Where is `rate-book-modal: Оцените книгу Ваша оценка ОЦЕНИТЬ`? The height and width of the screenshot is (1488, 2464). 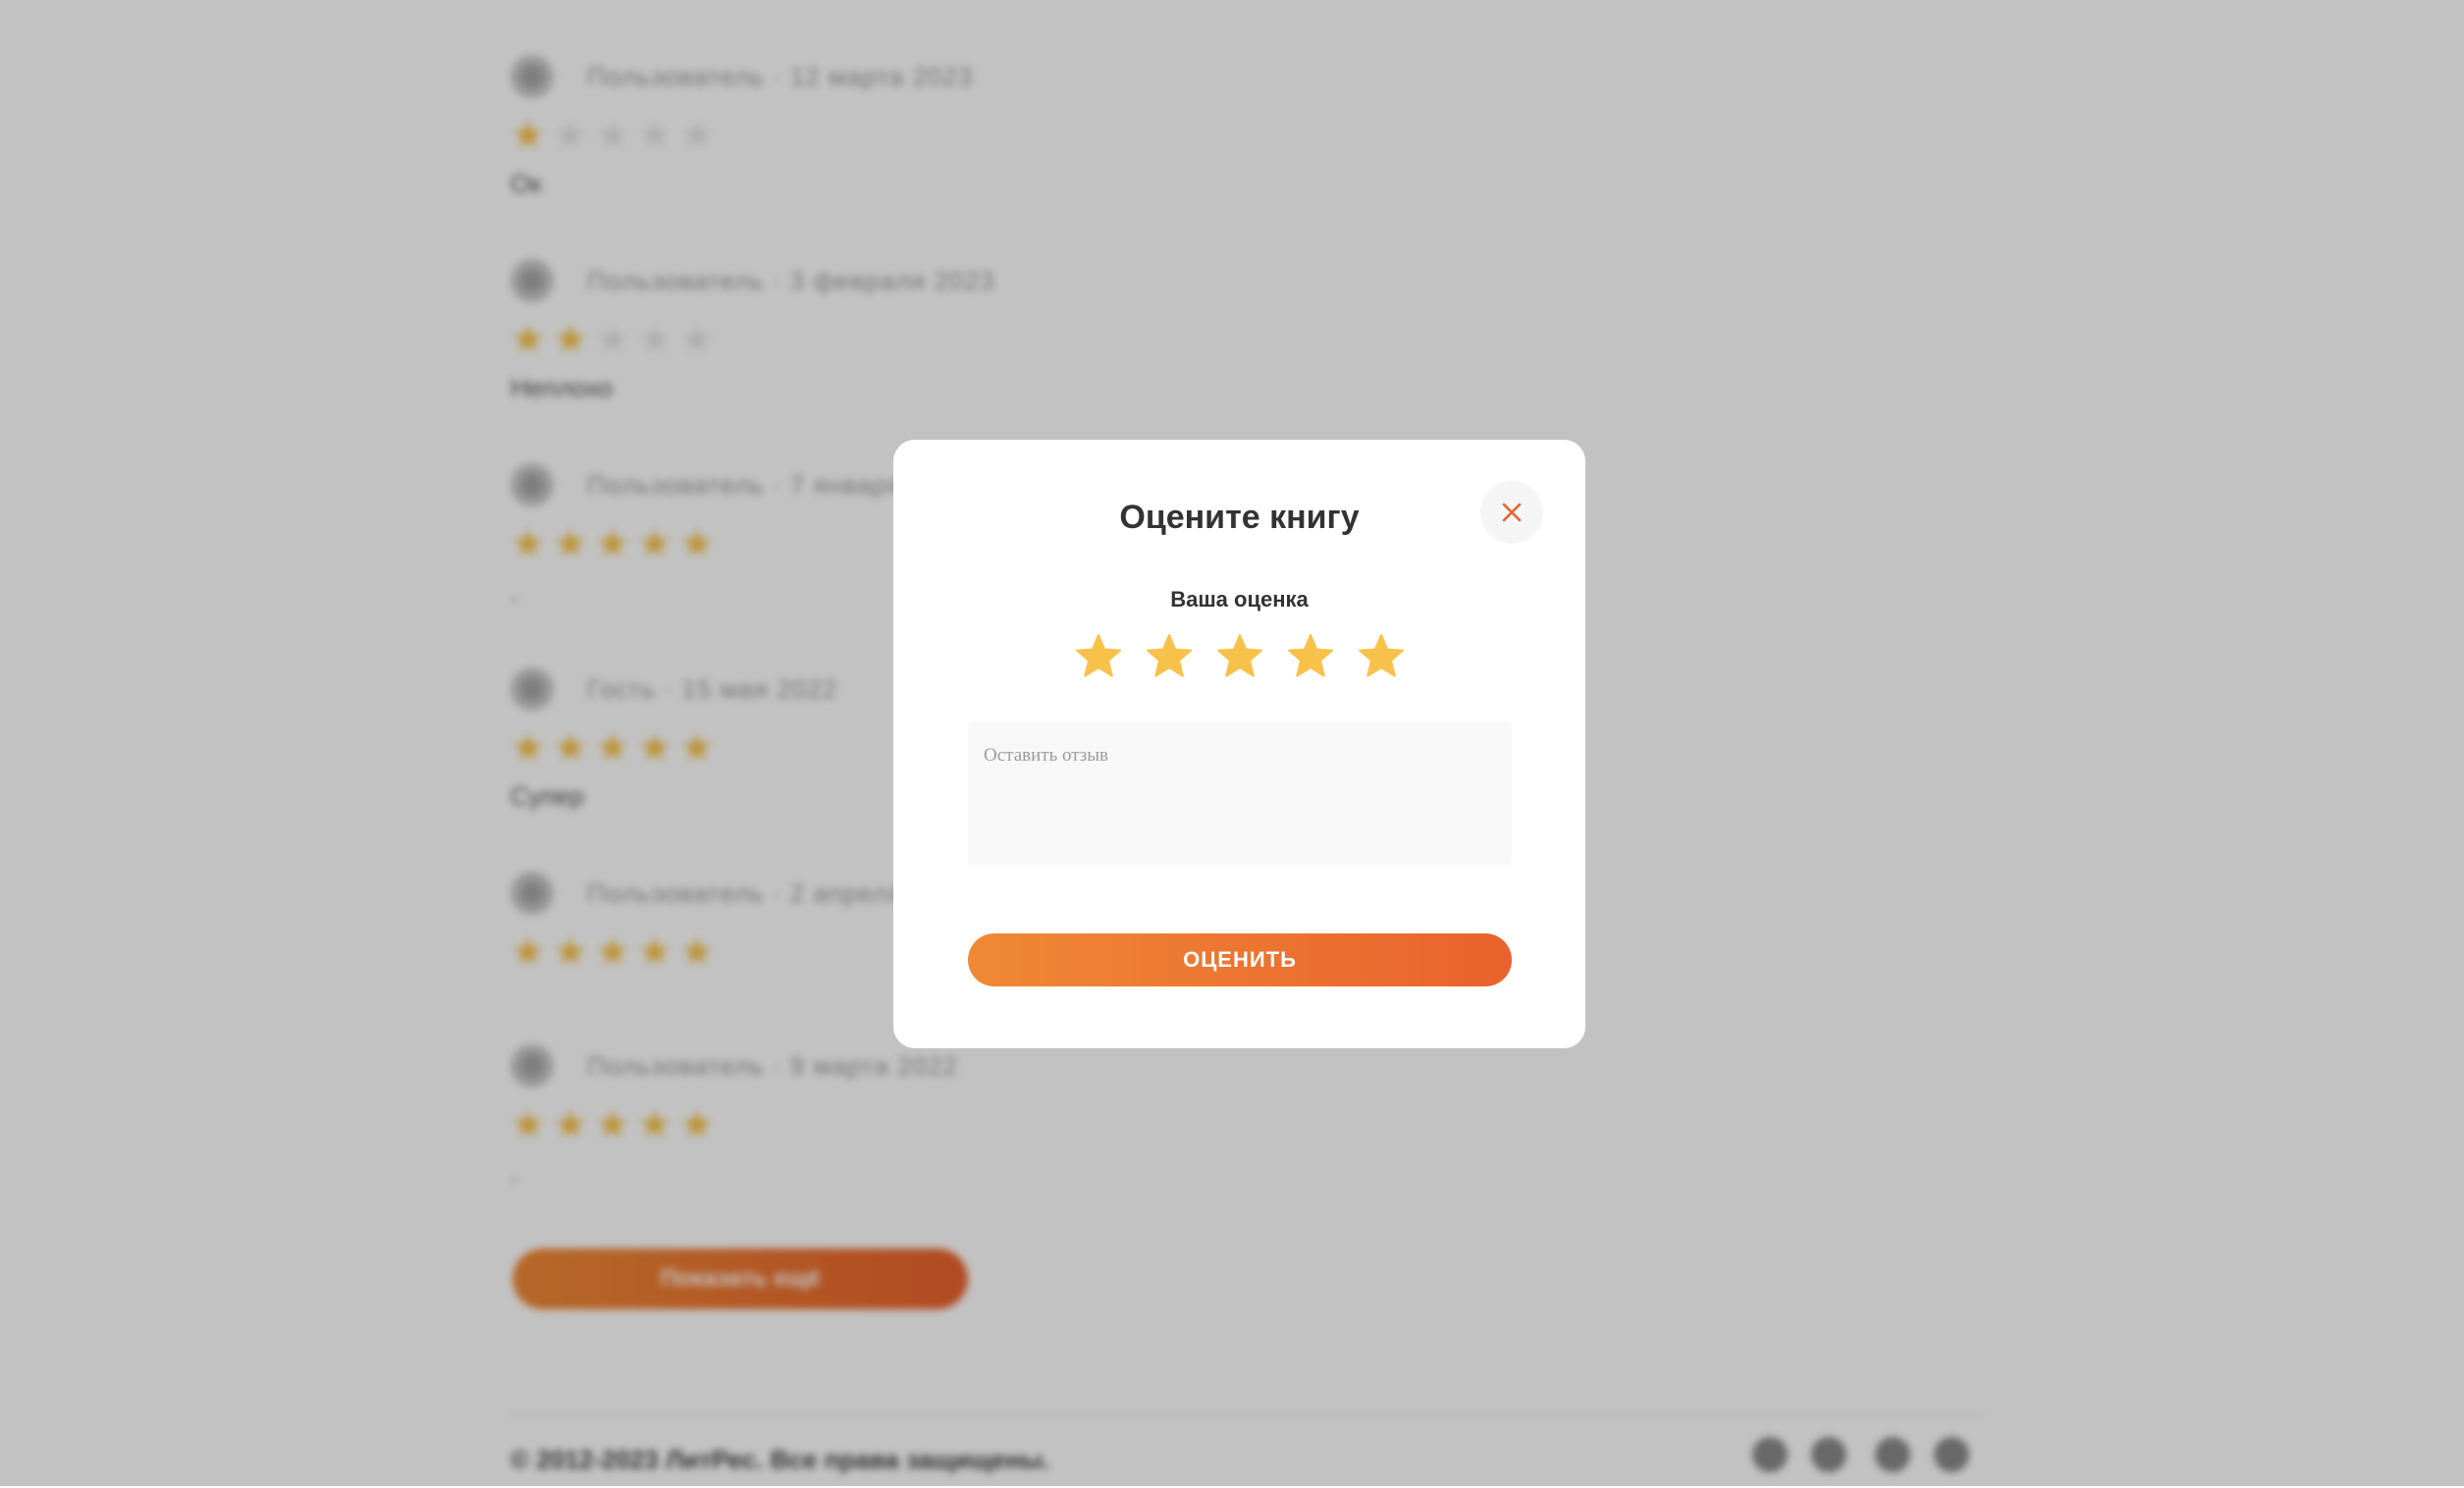
rate-book-modal: Оцените книгу Ваша оценка ОЦЕНИТЬ is located at coordinates (1239, 744).